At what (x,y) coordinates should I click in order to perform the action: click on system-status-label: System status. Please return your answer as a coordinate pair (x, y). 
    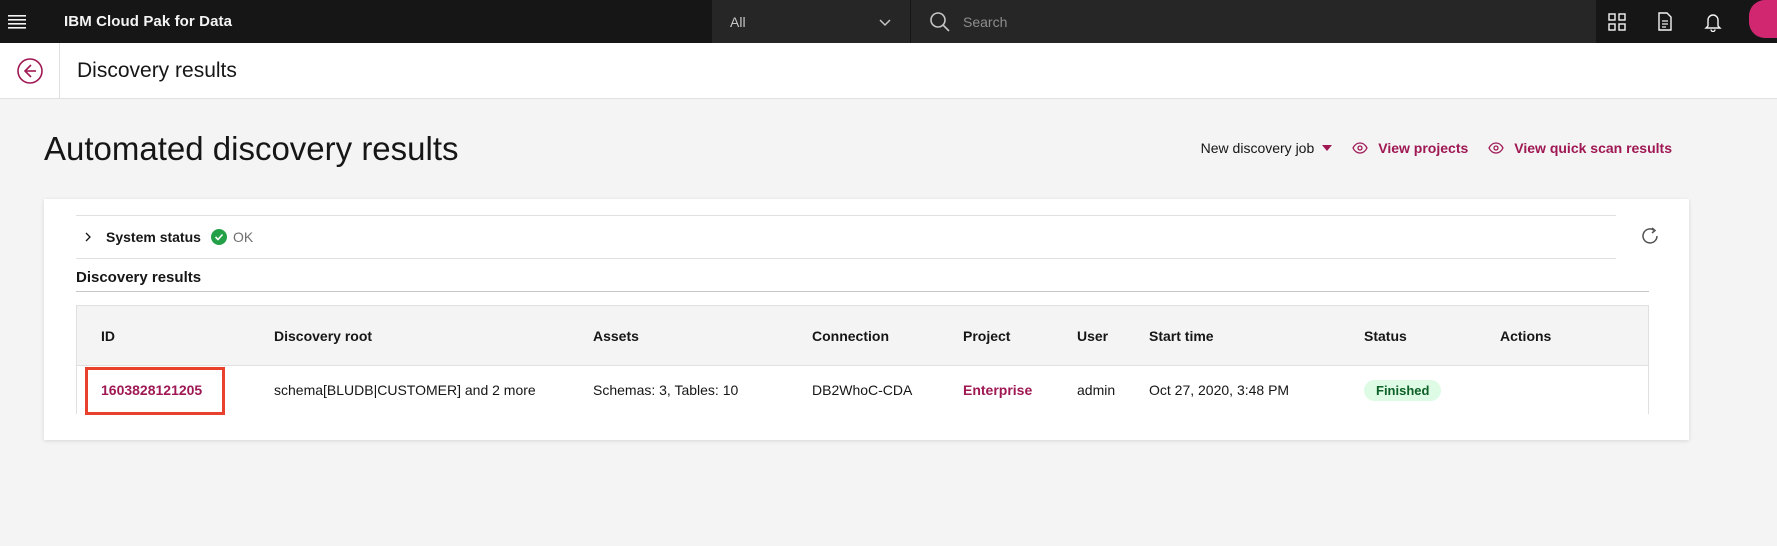
    Looking at the image, I should click on (153, 237).